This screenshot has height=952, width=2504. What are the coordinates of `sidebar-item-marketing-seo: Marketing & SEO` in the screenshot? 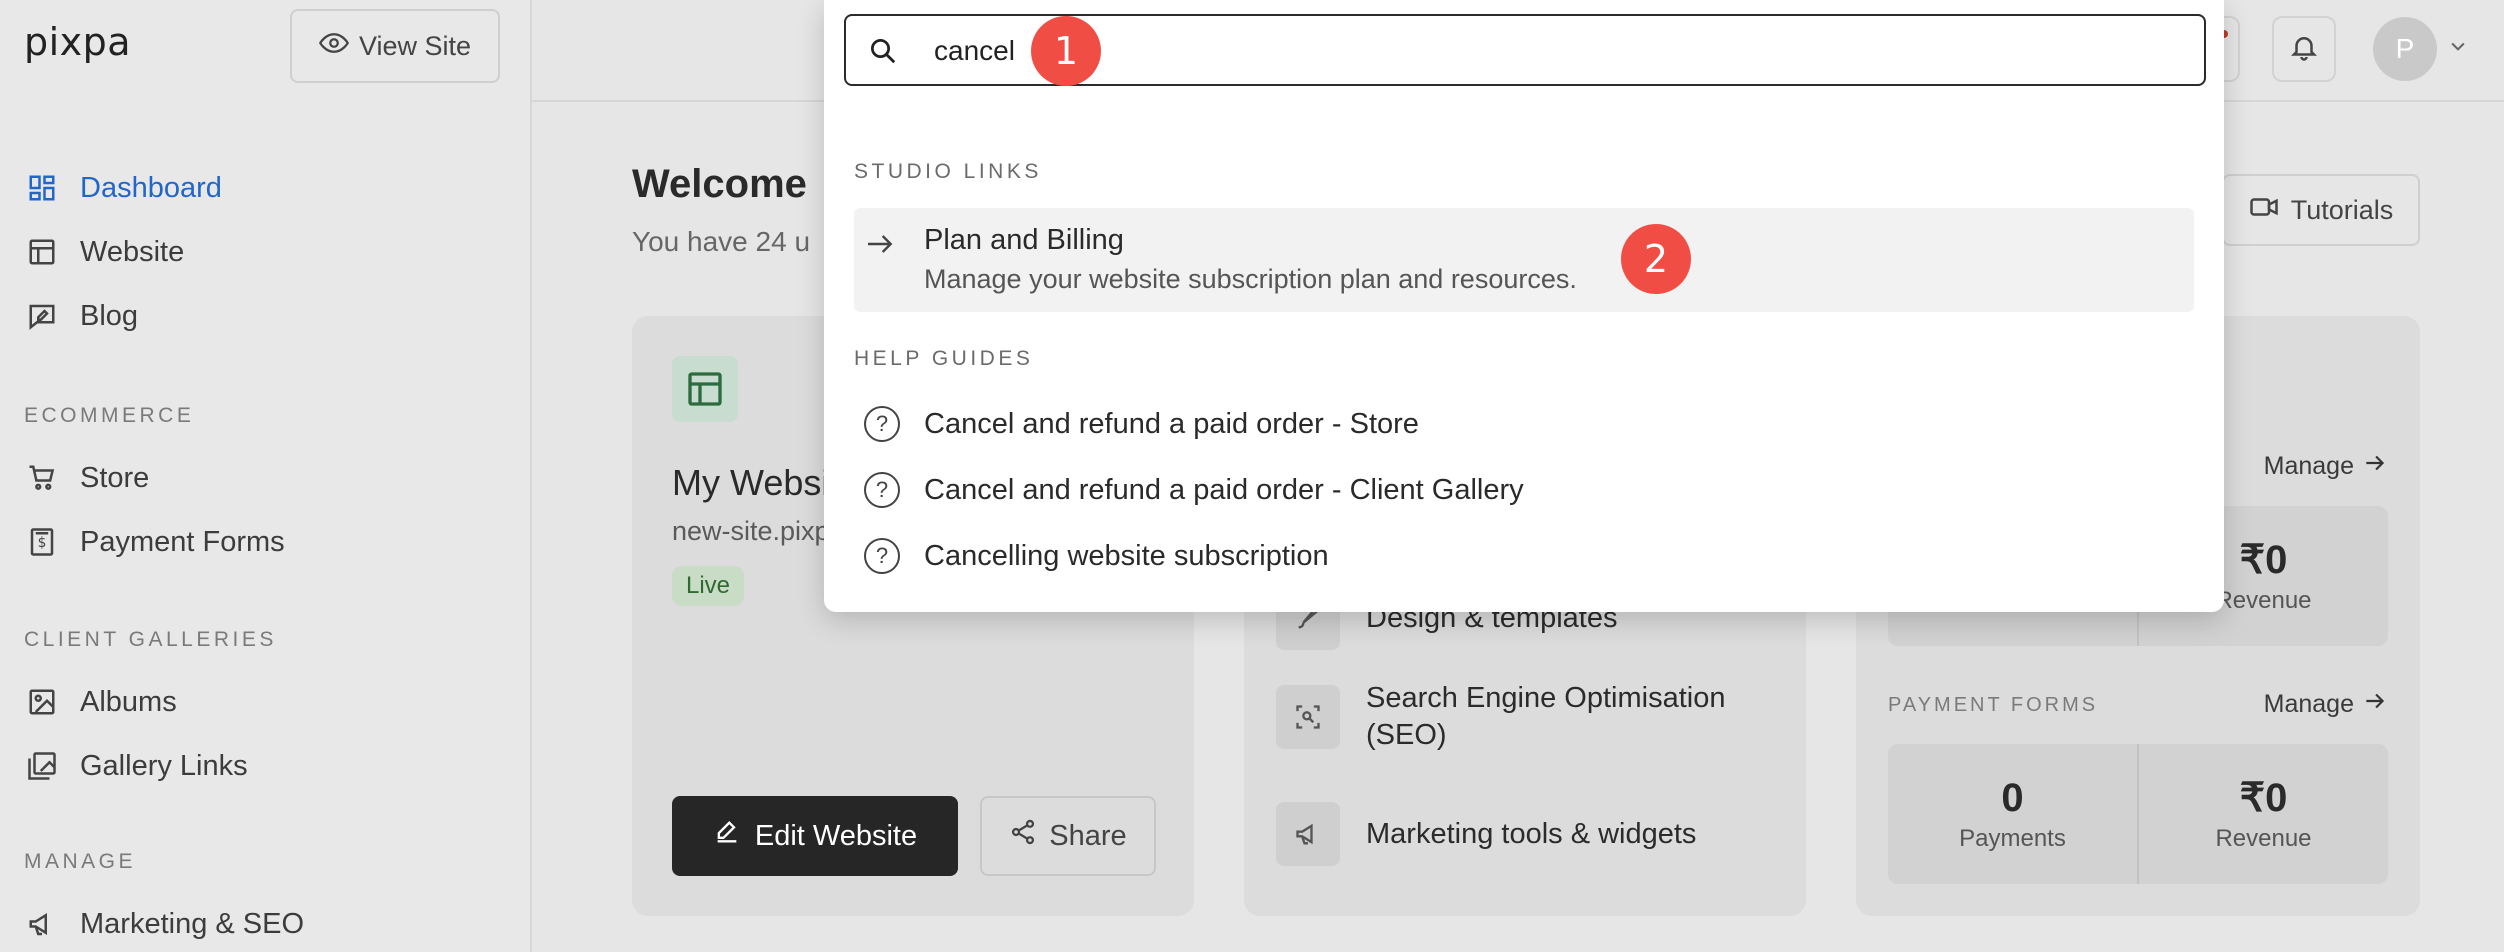 It's located at (164, 924).